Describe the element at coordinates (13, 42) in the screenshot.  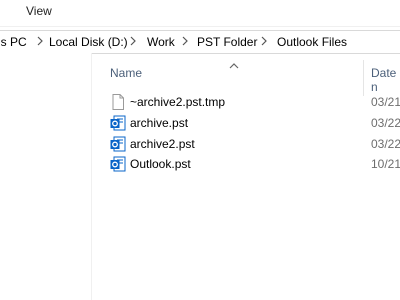
I see `breadcrumb-this-pc: is PC` at that location.